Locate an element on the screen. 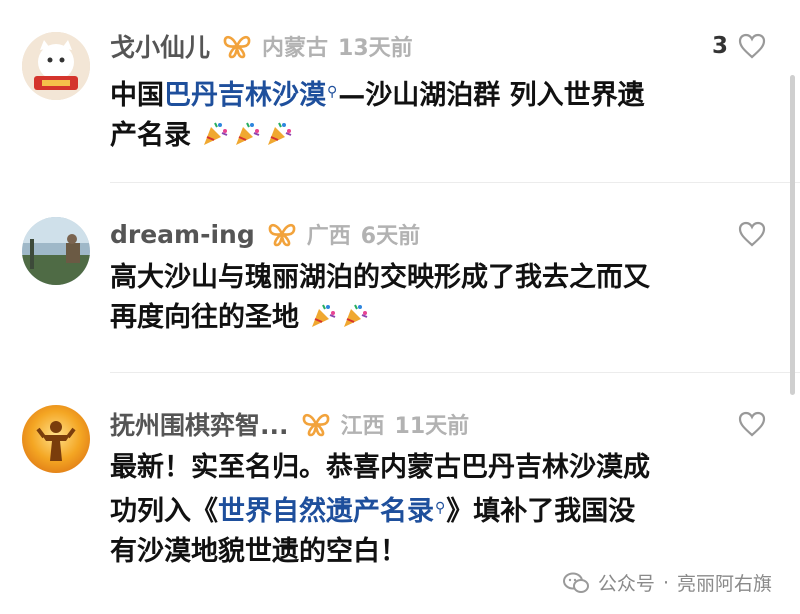 The height and width of the screenshot is (614, 800). comment-meta: 戈小仙儿 内蒙古 13天前 is located at coordinates (261, 46).